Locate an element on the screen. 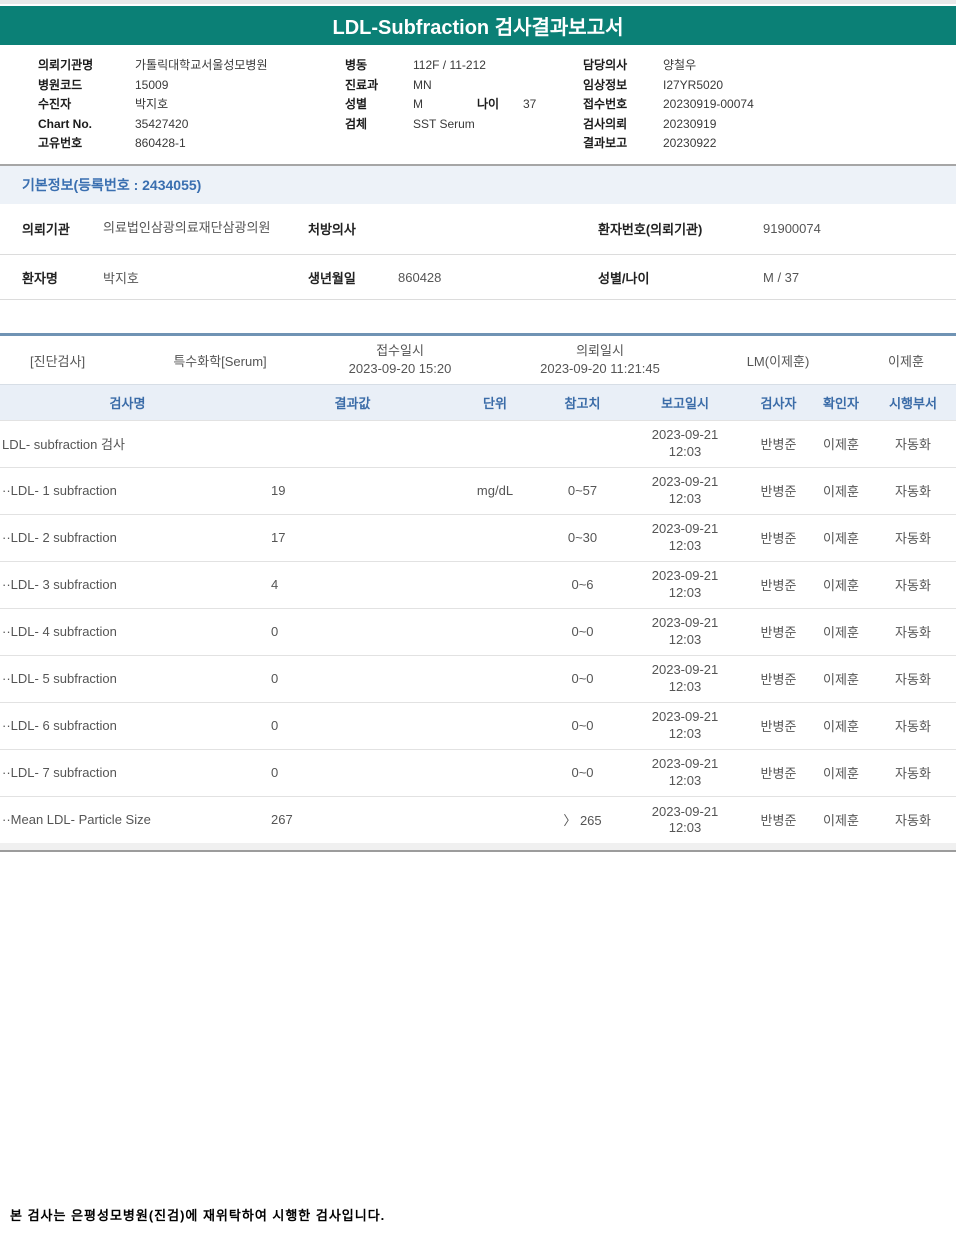  header-field-value: 20230919-00074 is located at coordinates (708, 104).